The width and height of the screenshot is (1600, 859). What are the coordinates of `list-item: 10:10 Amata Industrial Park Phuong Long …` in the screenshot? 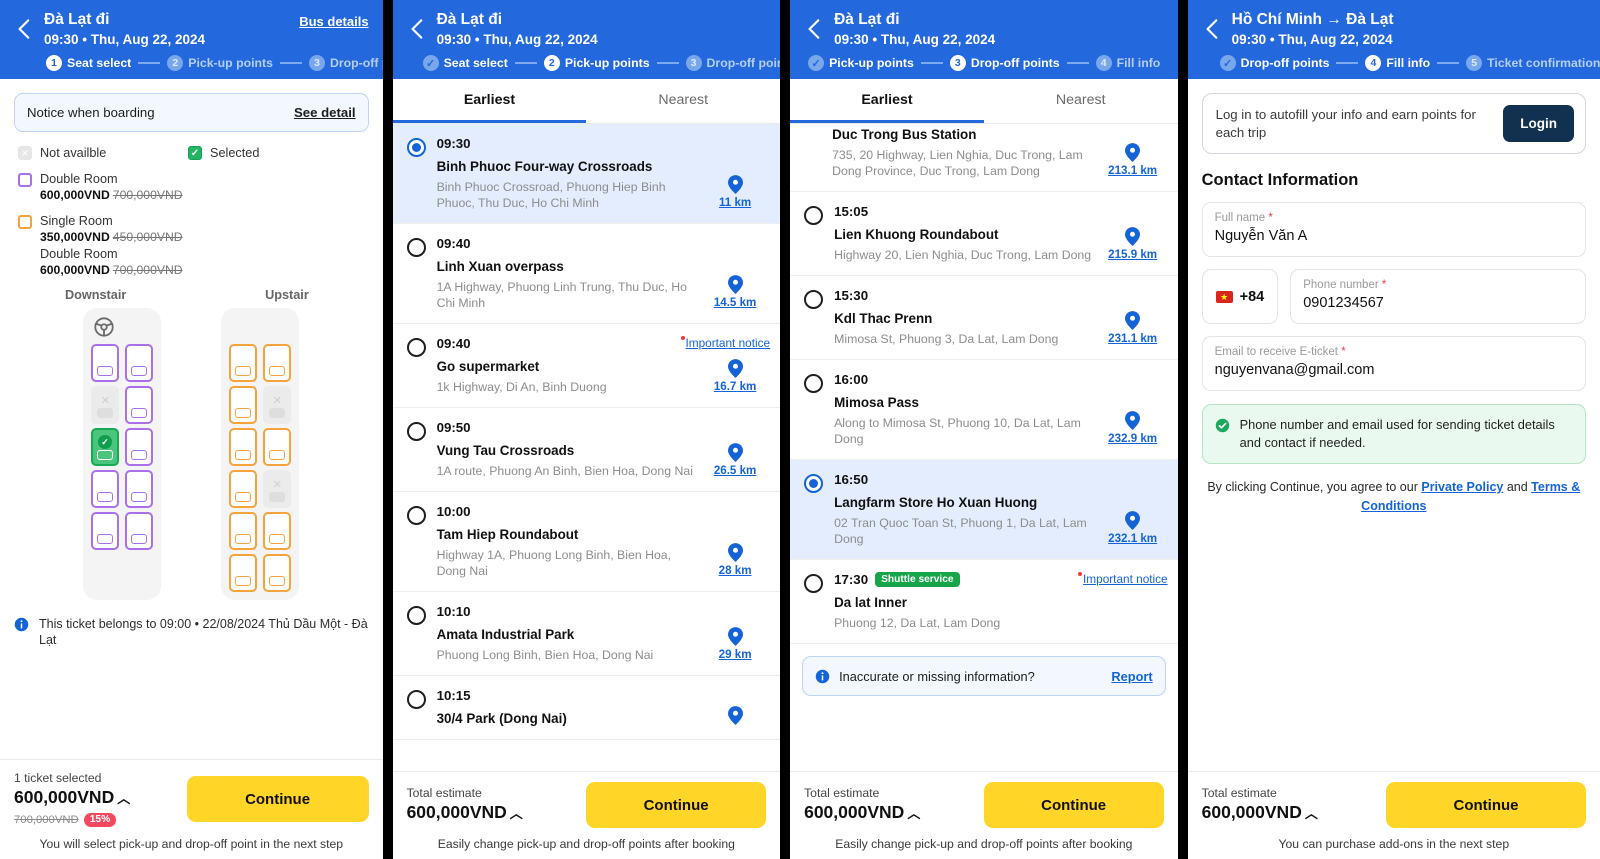 It's located at (586, 634).